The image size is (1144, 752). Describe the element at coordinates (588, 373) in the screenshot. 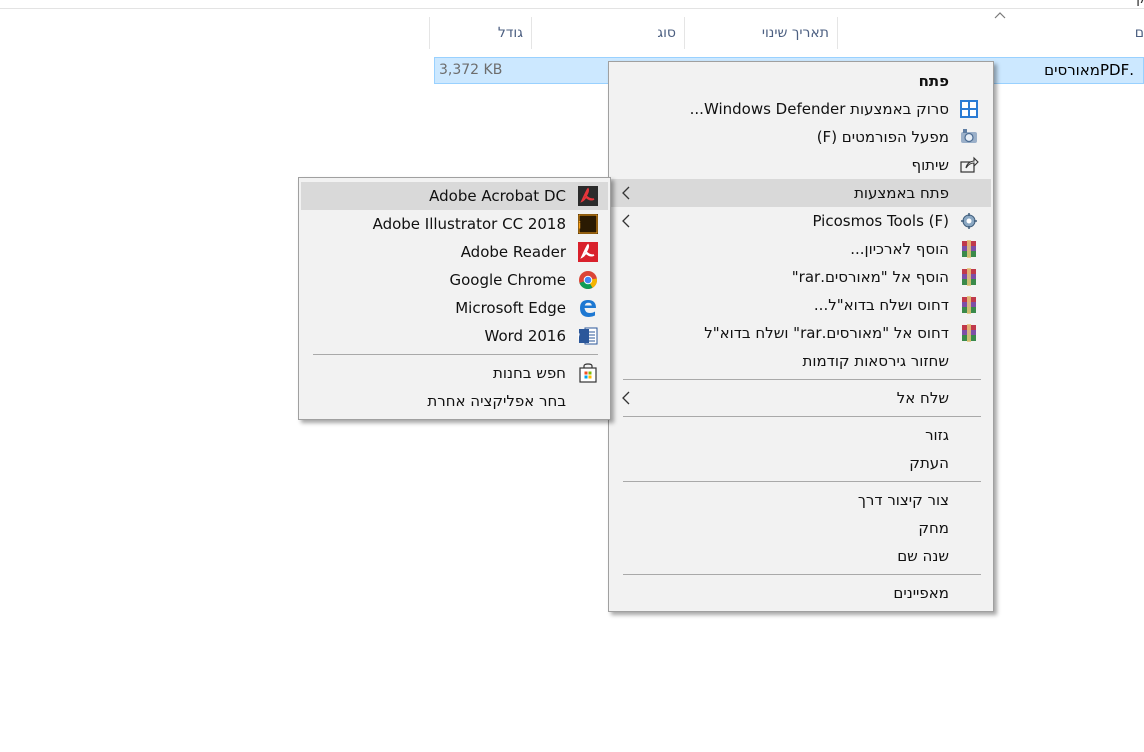

I see `store-icon` at that location.